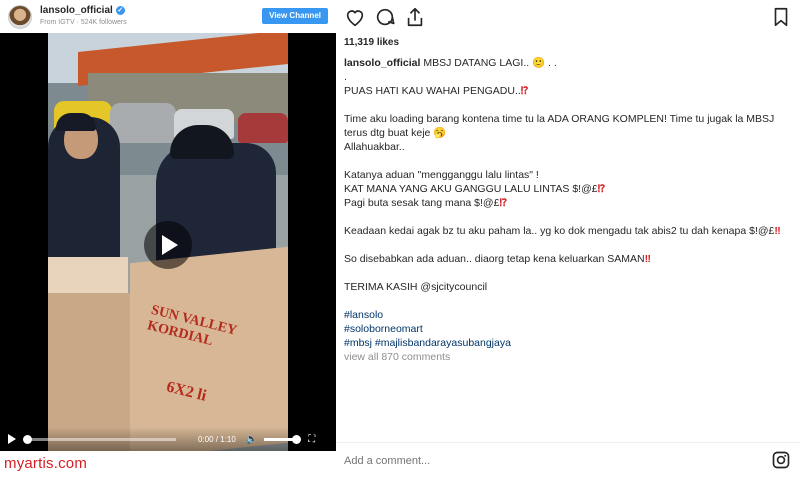 This screenshot has height=478, width=800. I want to click on progress-knob, so click(27, 439).